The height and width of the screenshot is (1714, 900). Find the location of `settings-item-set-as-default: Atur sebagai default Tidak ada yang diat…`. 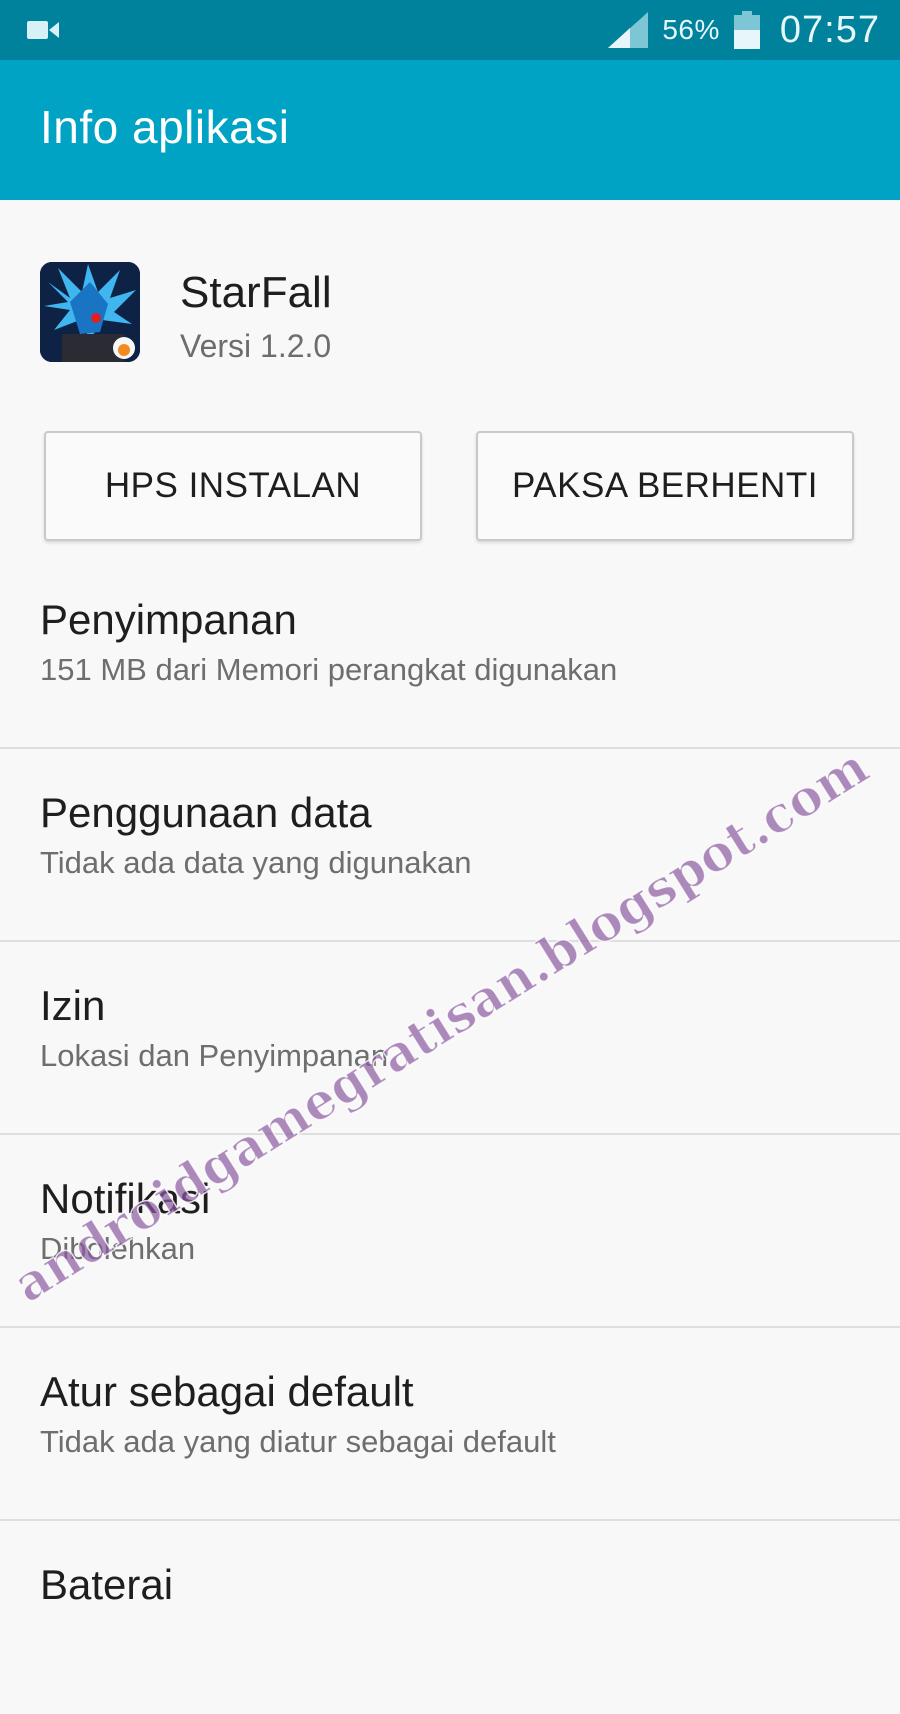

settings-item-set-as-default: Atur sebagai default Tidak ada yang diat… is located at coordinates (450, 1424).